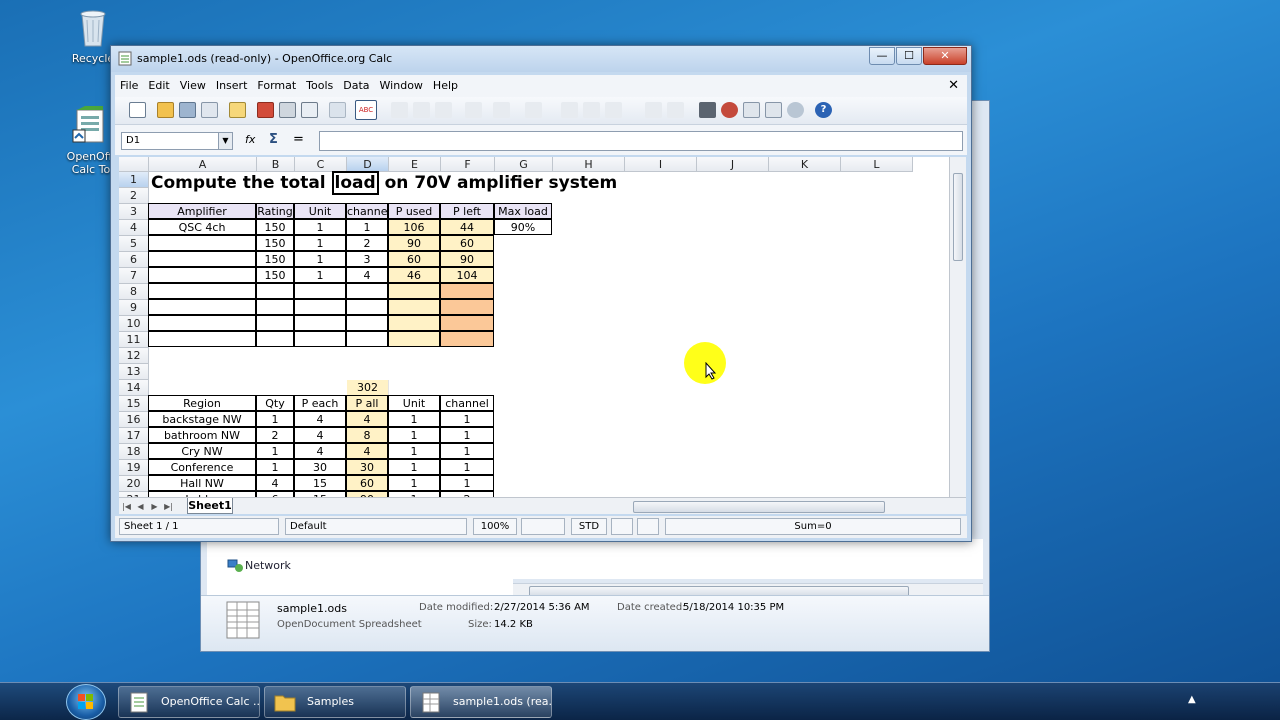 This screenshot has width=1280, height=720. Describe the element at coordinates (953, 85) in the screenshot. I see `document-close-button: ✕` at that location.